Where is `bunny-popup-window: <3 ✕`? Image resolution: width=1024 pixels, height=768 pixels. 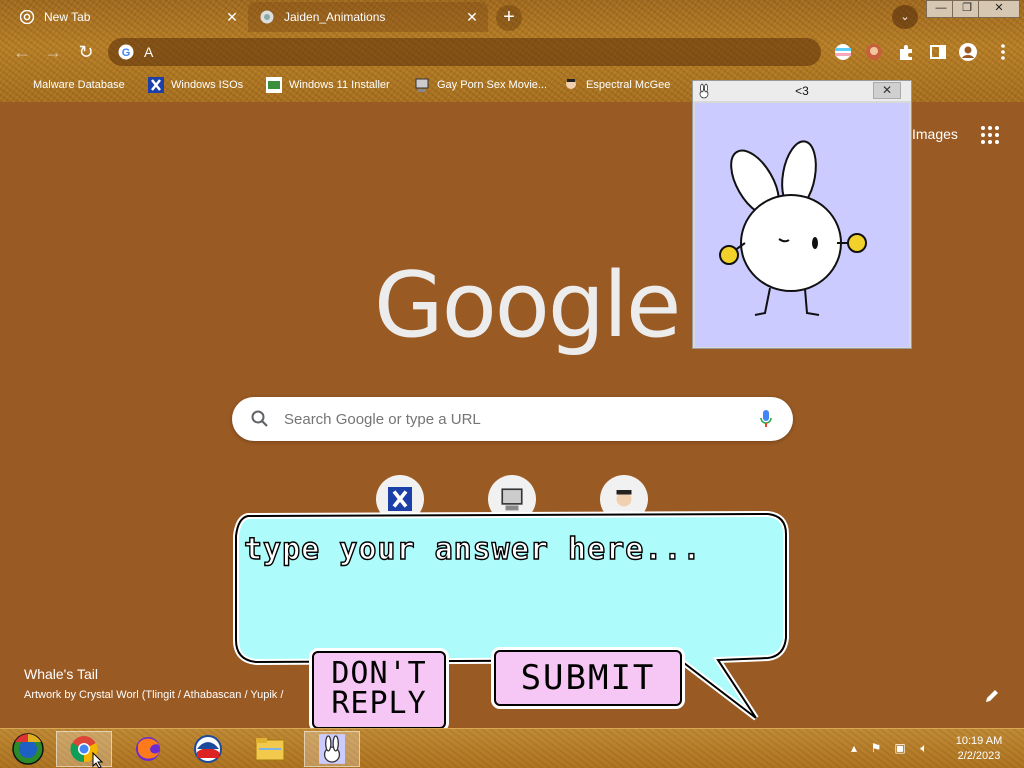 bunny-popup-window: <3 ✕ is located at coordinates (802, 214).